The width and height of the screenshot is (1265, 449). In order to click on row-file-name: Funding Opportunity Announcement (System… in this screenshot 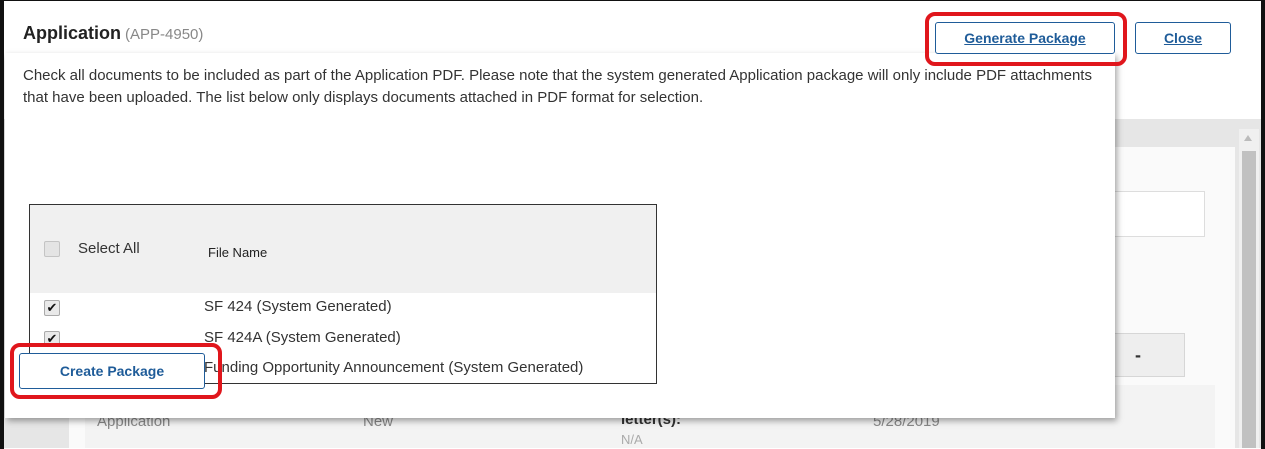, I will do `click(394, 367)`.